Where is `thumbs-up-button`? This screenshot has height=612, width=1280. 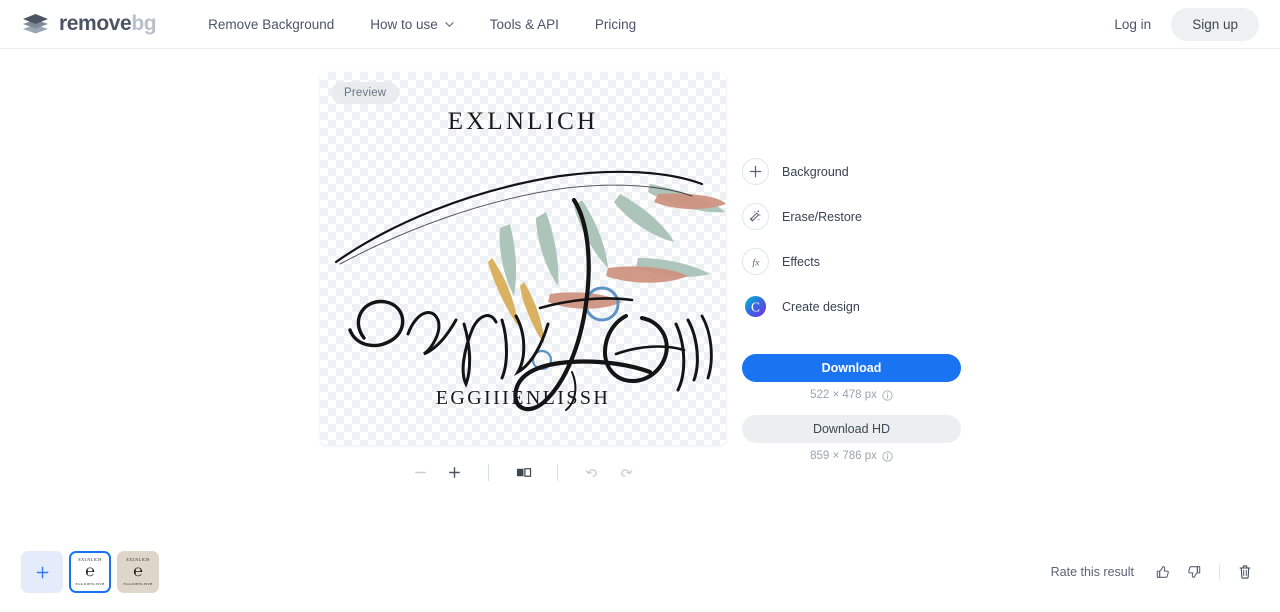
thumbs-up-button is located at coordinates (1163, 572).